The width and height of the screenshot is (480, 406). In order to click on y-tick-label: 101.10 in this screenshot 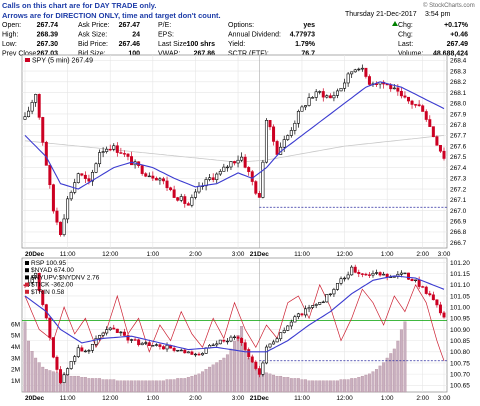, I will do `click(460, 285)`.